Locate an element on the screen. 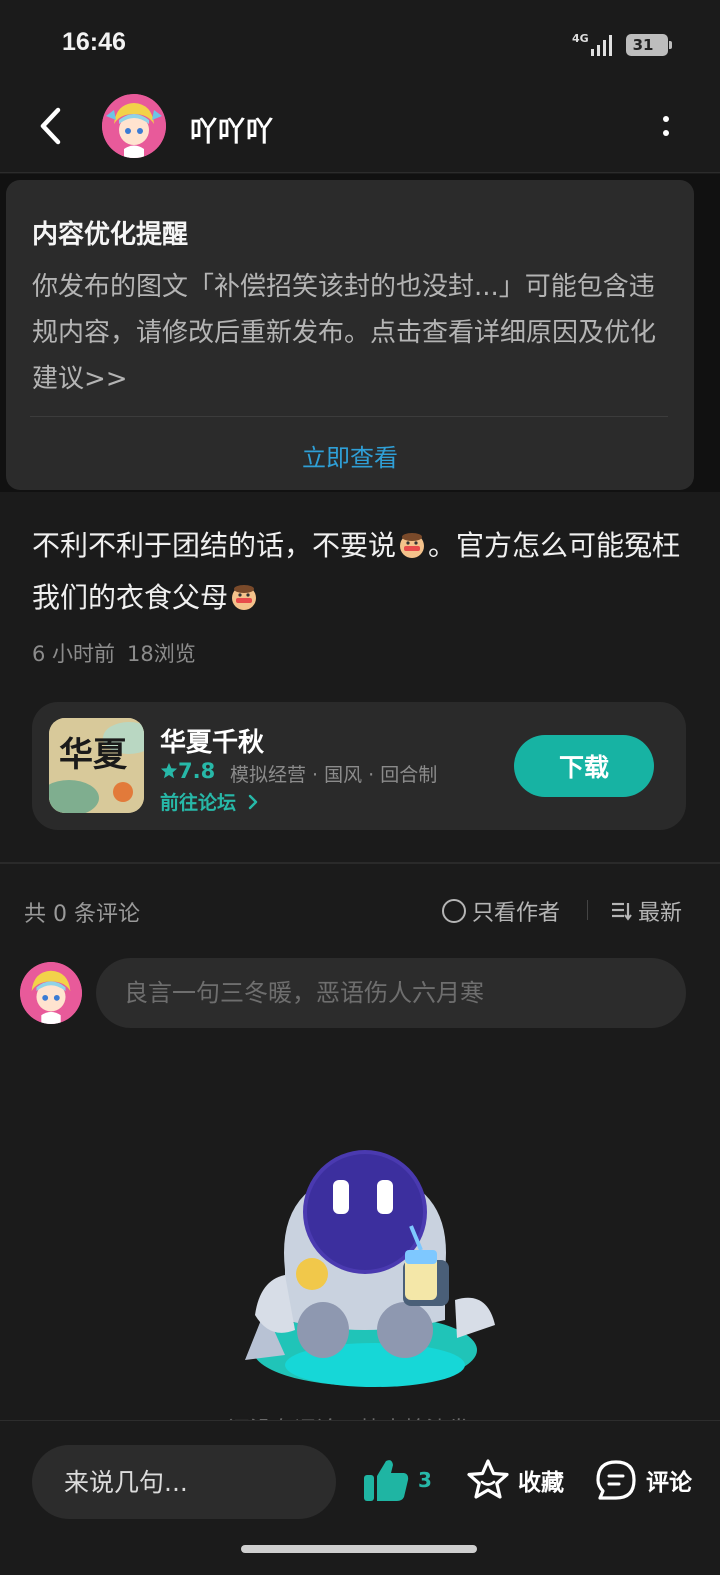 This screenshot has height=1575, width=720. reply-input is located at coordinates (184, 1482).